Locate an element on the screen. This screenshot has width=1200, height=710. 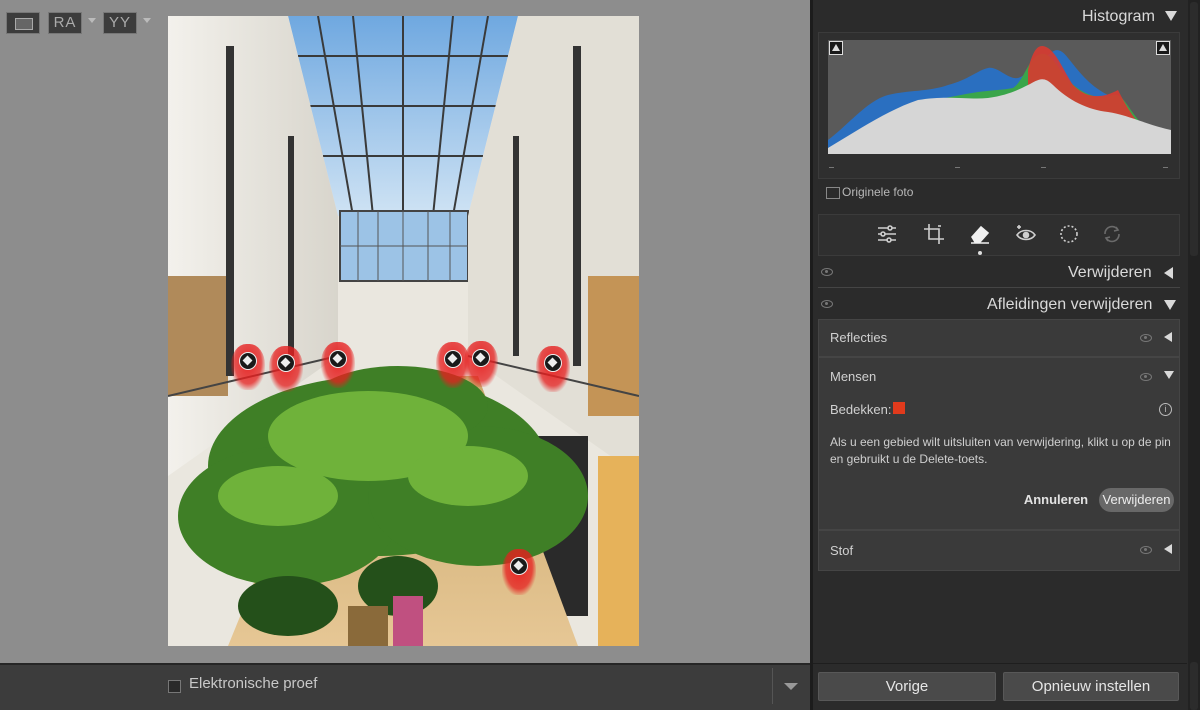
cover-color-swatch is located at coordinates (899, 408).